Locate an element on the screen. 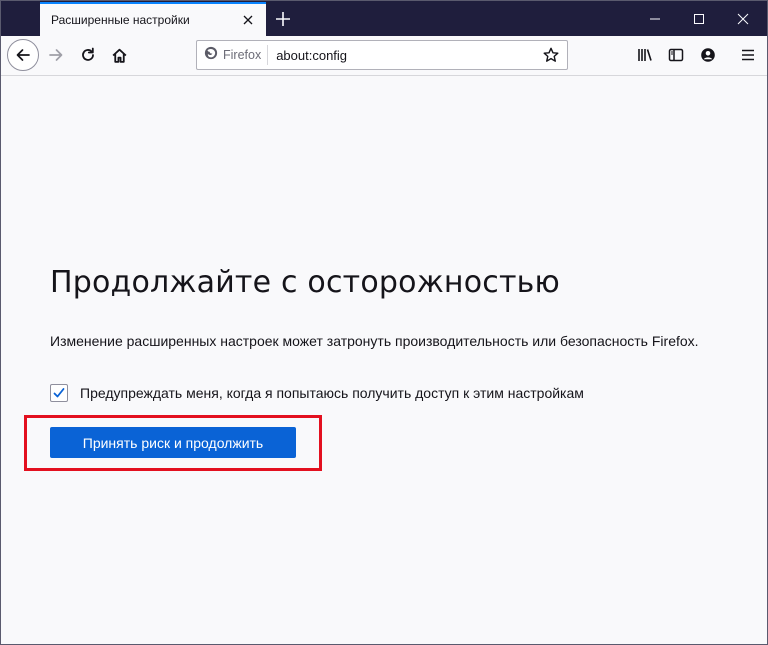  tab-advanced-settings: Расширенные настройки is located at coordinates (153, 19).